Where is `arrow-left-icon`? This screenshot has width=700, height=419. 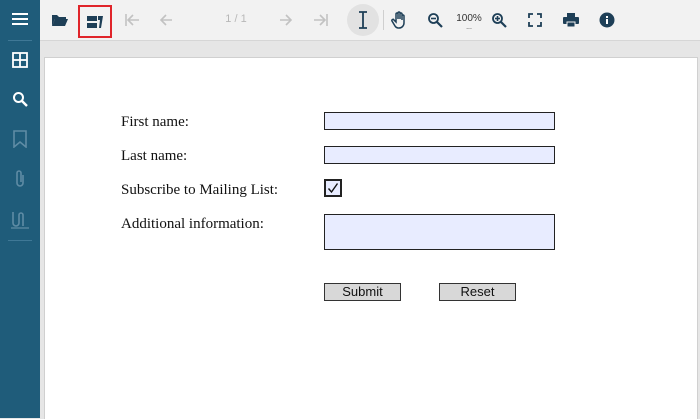
arrow-left-icon is located at coordinates (165, 20).